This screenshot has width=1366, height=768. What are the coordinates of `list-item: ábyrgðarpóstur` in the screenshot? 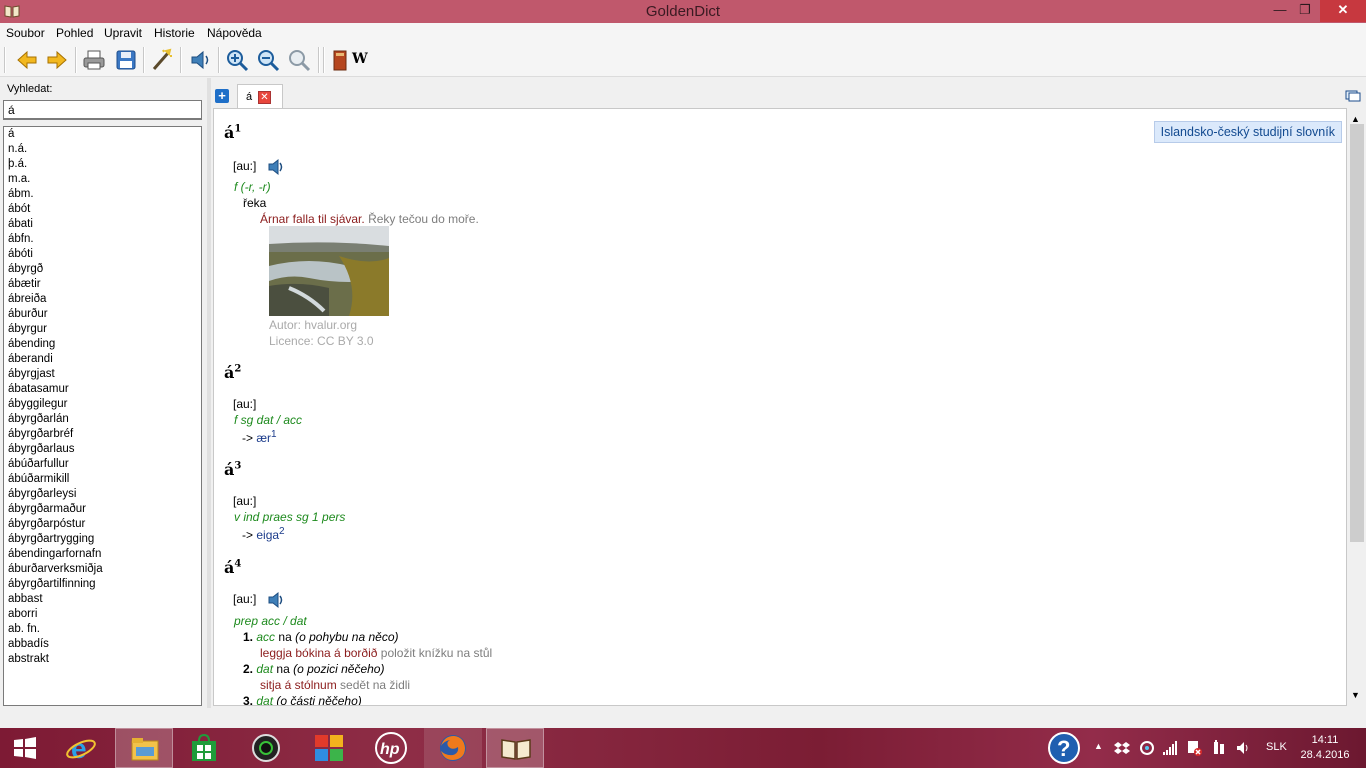 It's located at (102, 524).